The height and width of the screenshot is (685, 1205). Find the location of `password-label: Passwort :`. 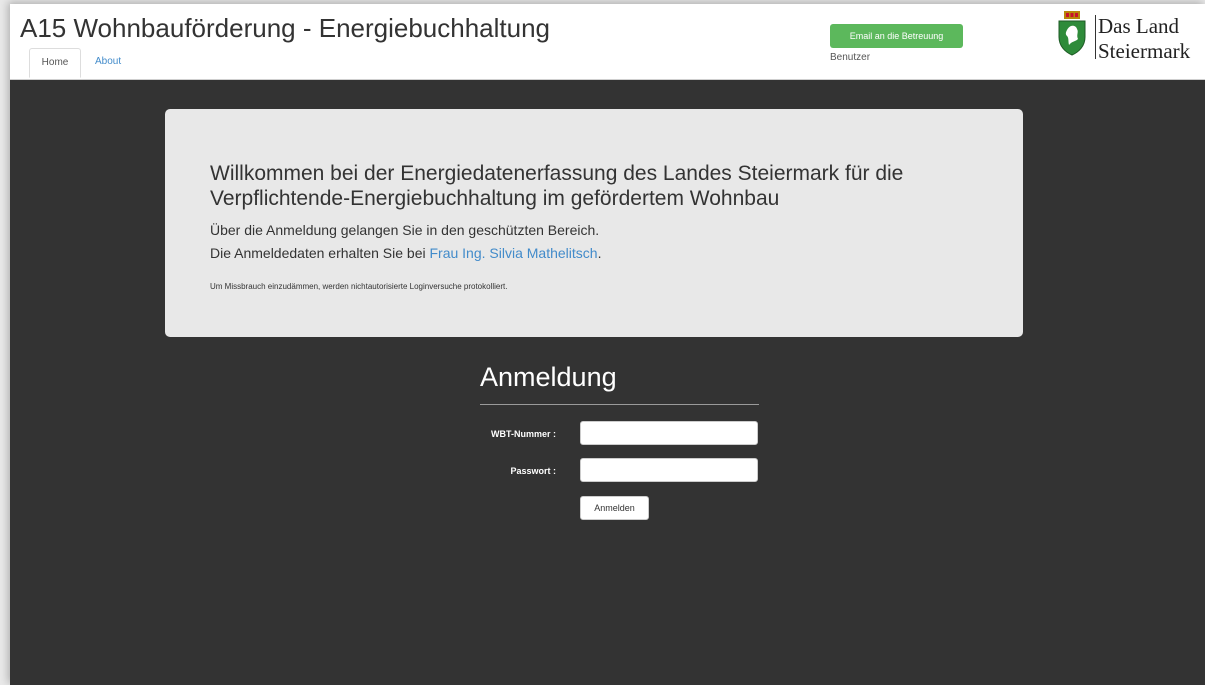

password-label: Passwort : is located at coordinates (533, 471).